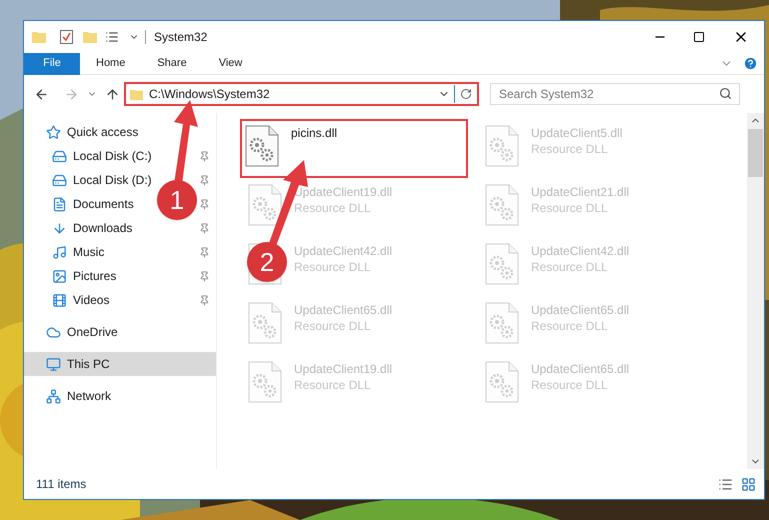 This screenshot has height=520, width=769. Describe the element at coordinates (59, 276) in the screenshot. I see `image-icon` at that location.